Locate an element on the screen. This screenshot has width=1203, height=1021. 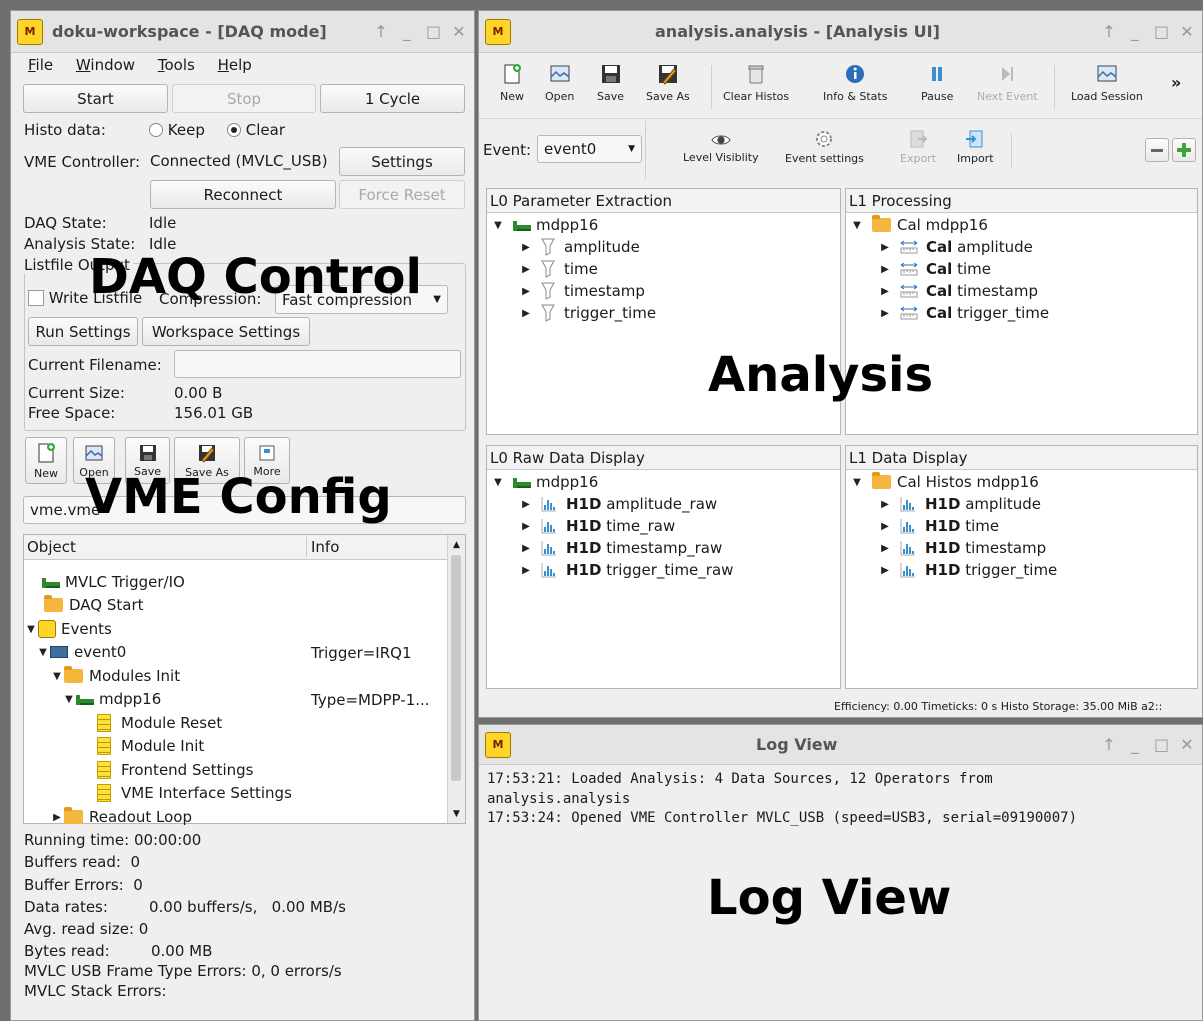
tree-row-cal-timestamp: ▶ Cal timestamp is located at coordinates (958, 291).